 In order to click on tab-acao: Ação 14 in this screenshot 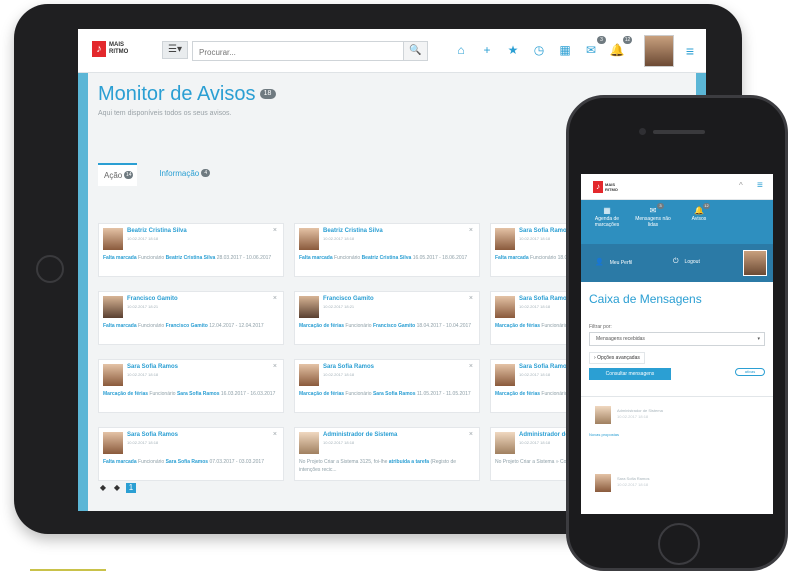, I will do `click(118, 174)`.